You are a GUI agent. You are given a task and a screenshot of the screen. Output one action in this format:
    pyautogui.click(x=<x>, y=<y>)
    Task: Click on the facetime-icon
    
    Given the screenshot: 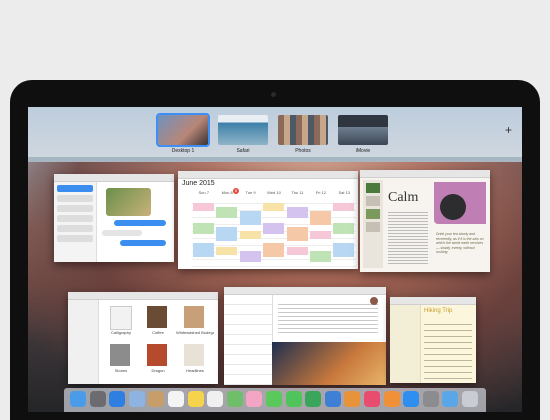 What is the action you would take?
    pyautogui.click(x=293, y=399)
    